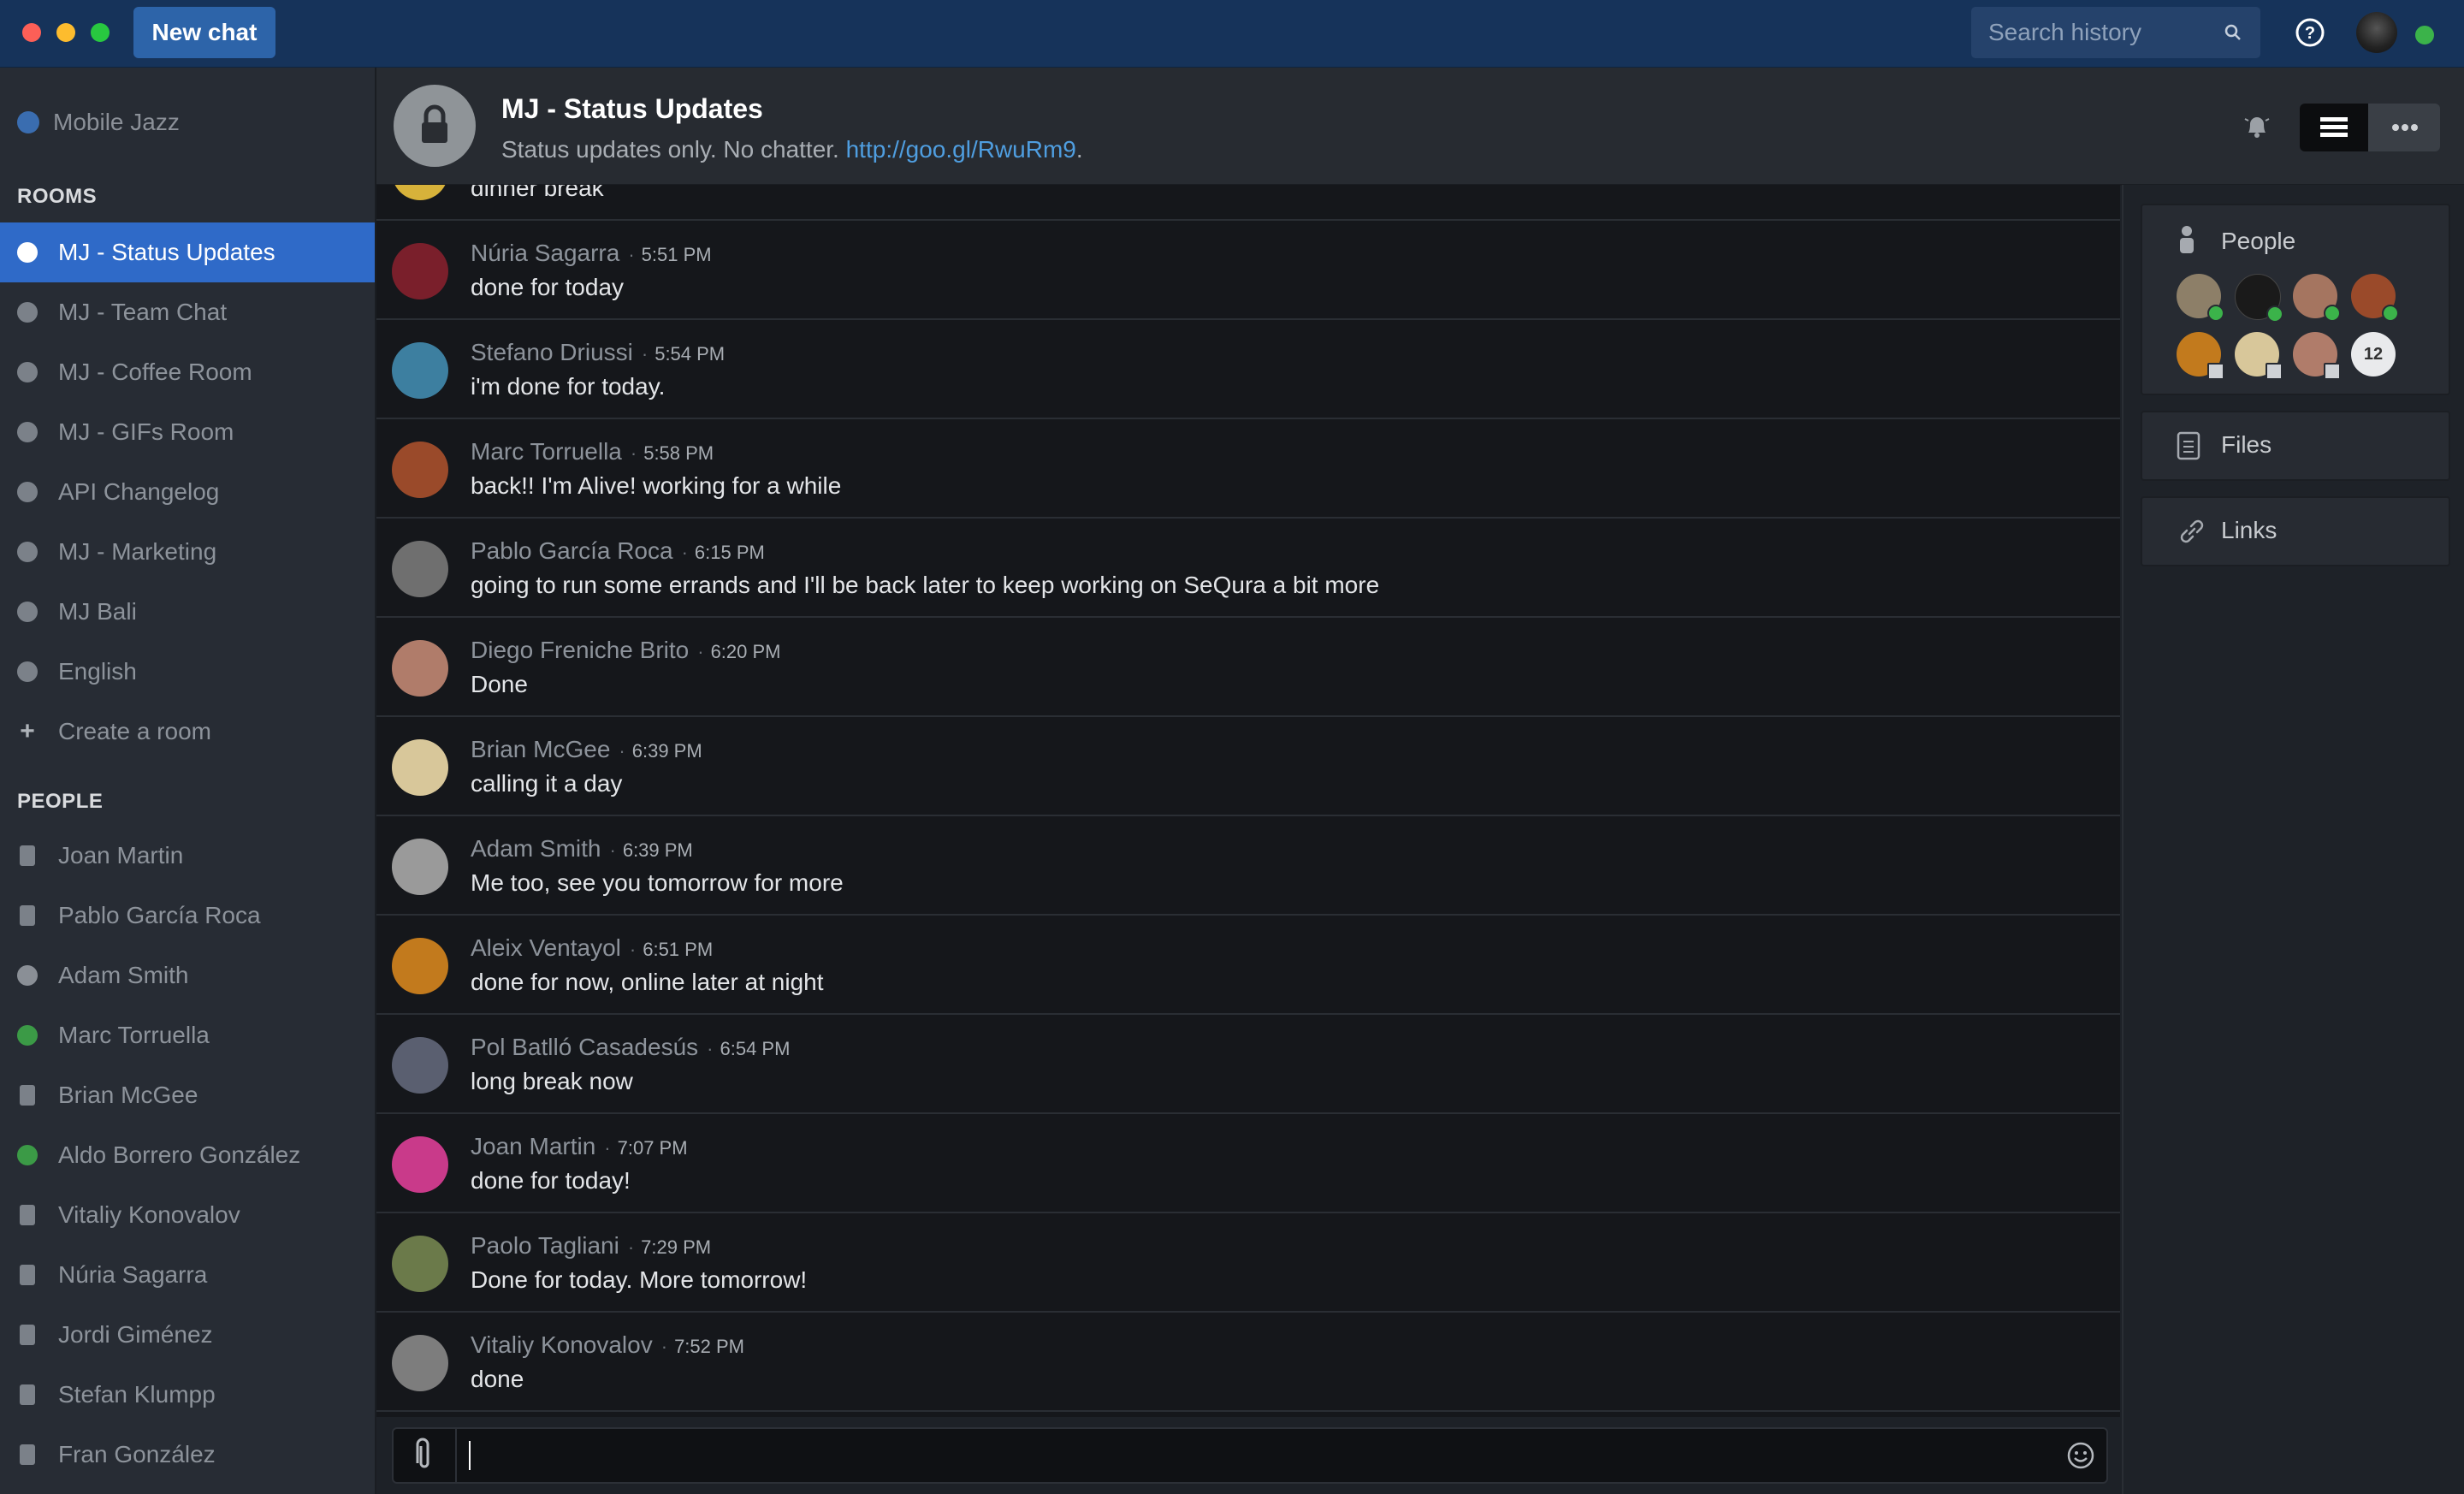 The image size is (2464, 1494). I want to click on sidebar-person-jordi-gimenez: Jordi Giménez, so click(187, 1335).